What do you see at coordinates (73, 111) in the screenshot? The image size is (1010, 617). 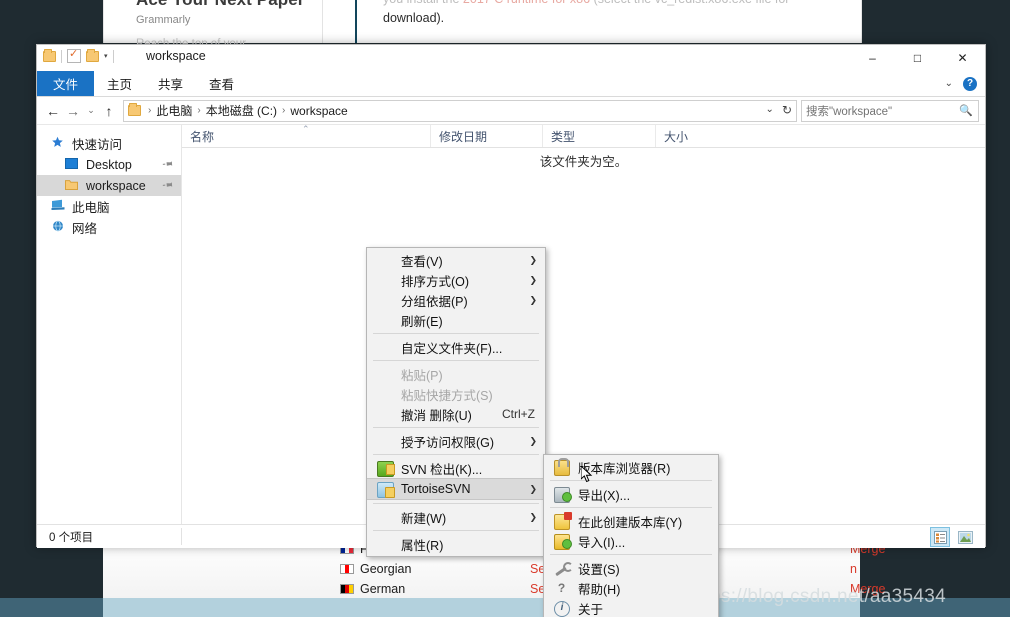 I see `forward-button: →` at bounding box center [73, 111].